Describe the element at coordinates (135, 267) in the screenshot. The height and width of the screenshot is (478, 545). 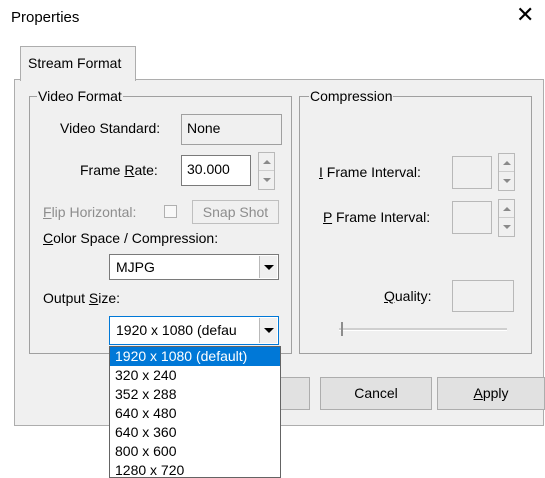
I see `color-space-value: MJPG` at that location.